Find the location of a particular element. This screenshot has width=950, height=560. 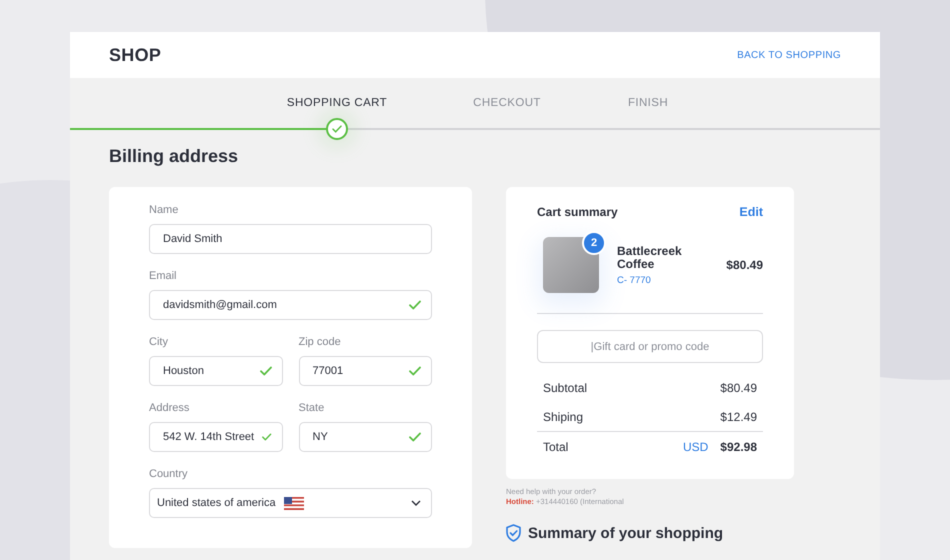

text-field: 542 W. 14th Street is located at coordinates (215, 437).